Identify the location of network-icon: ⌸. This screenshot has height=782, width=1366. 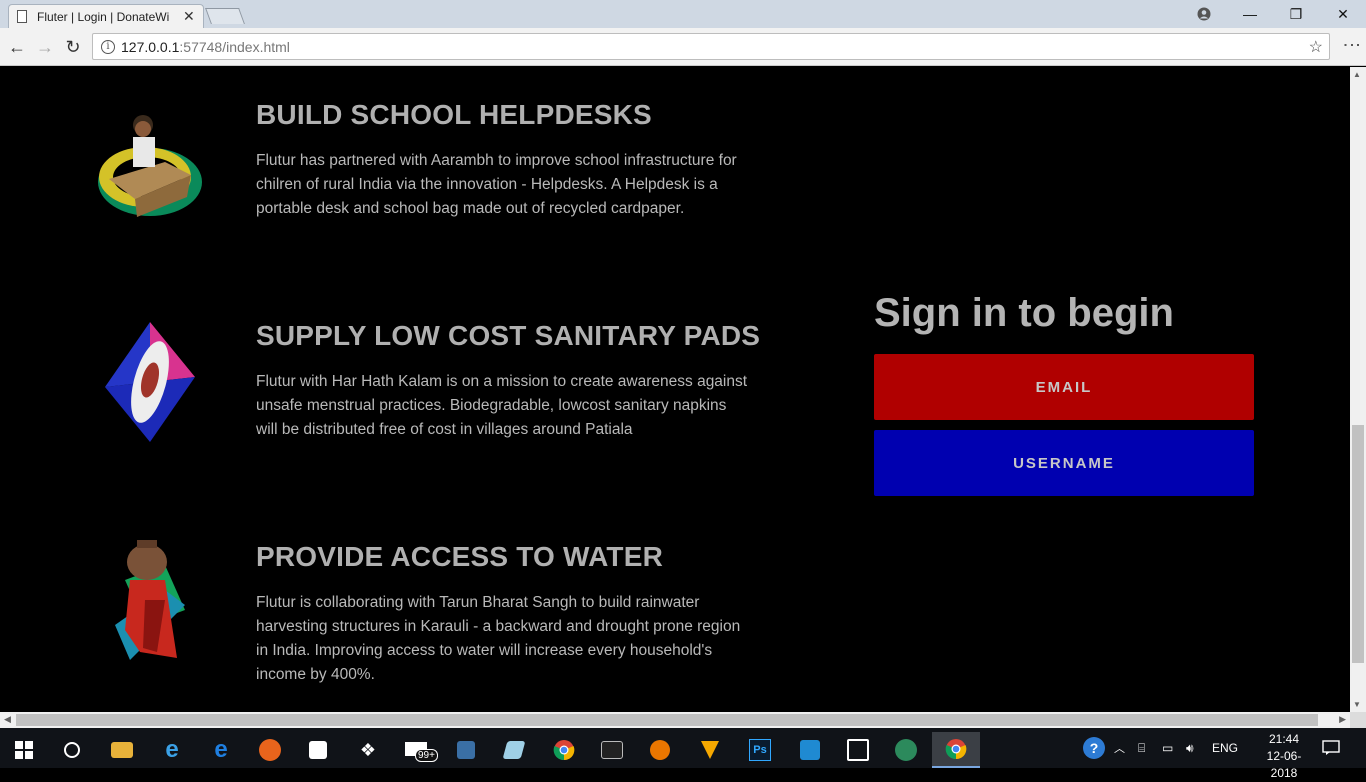
(1141, 748).